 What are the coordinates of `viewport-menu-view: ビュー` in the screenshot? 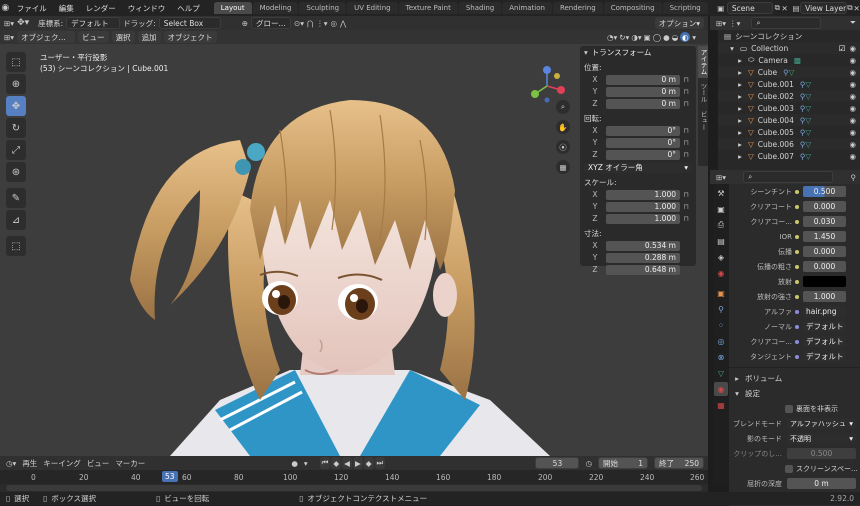 It's located at (93, 37).